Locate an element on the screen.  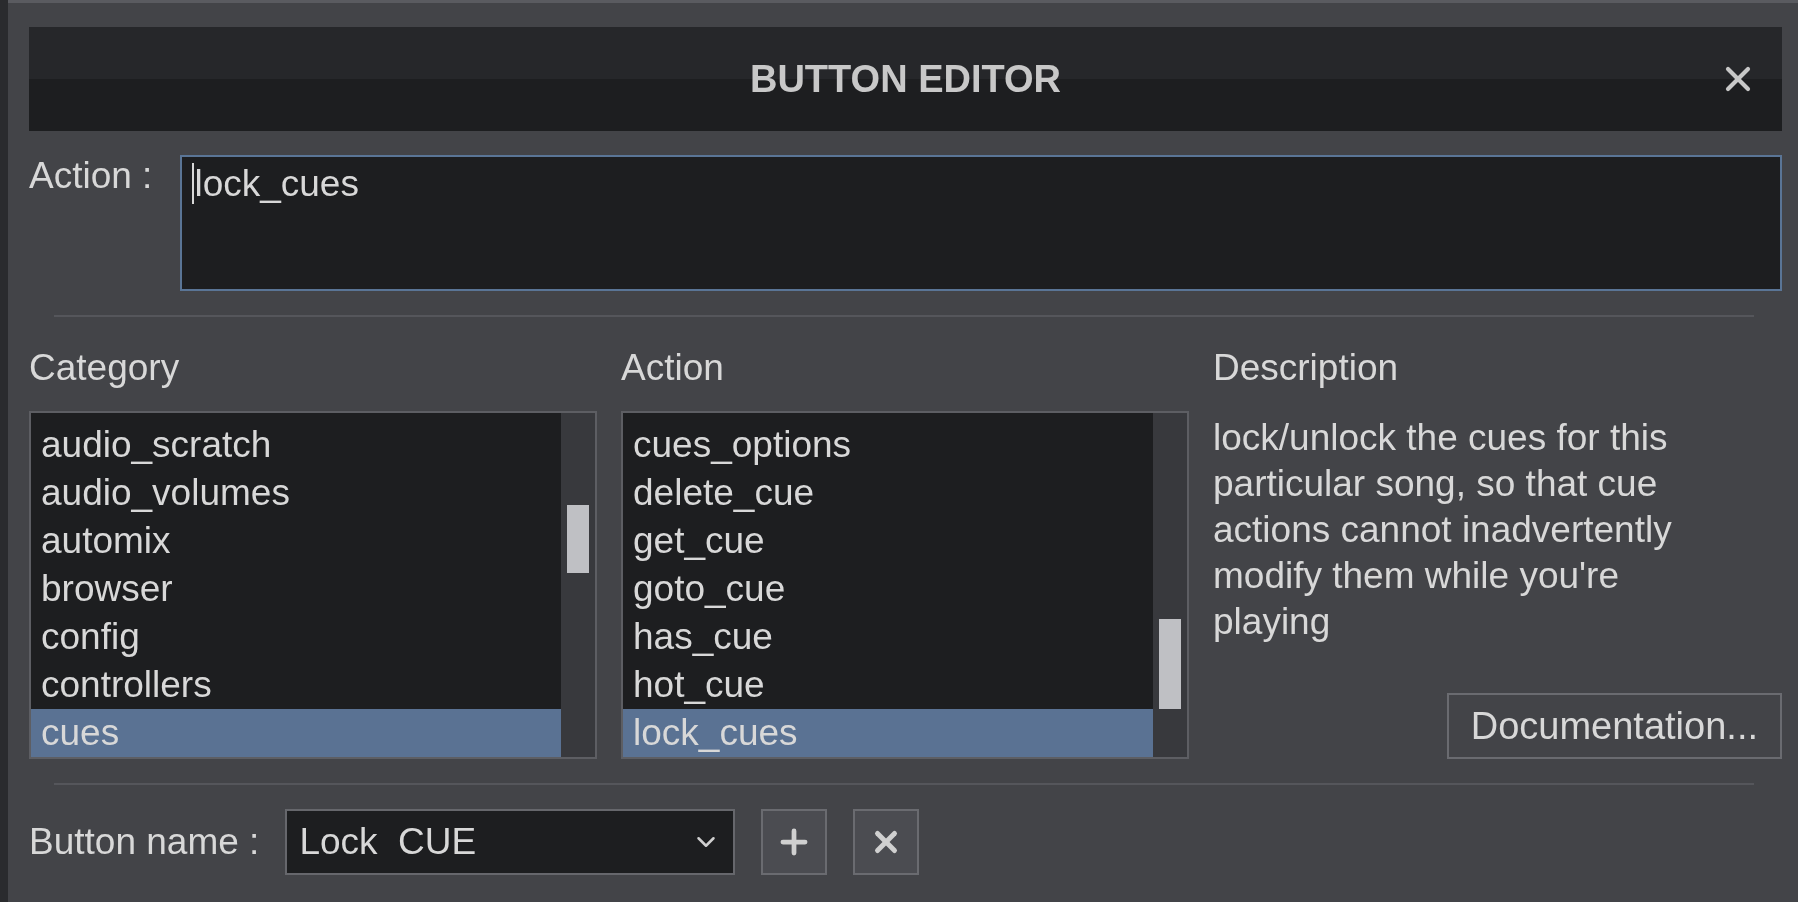
column-heading: Category is located at coordinates (105, 368).